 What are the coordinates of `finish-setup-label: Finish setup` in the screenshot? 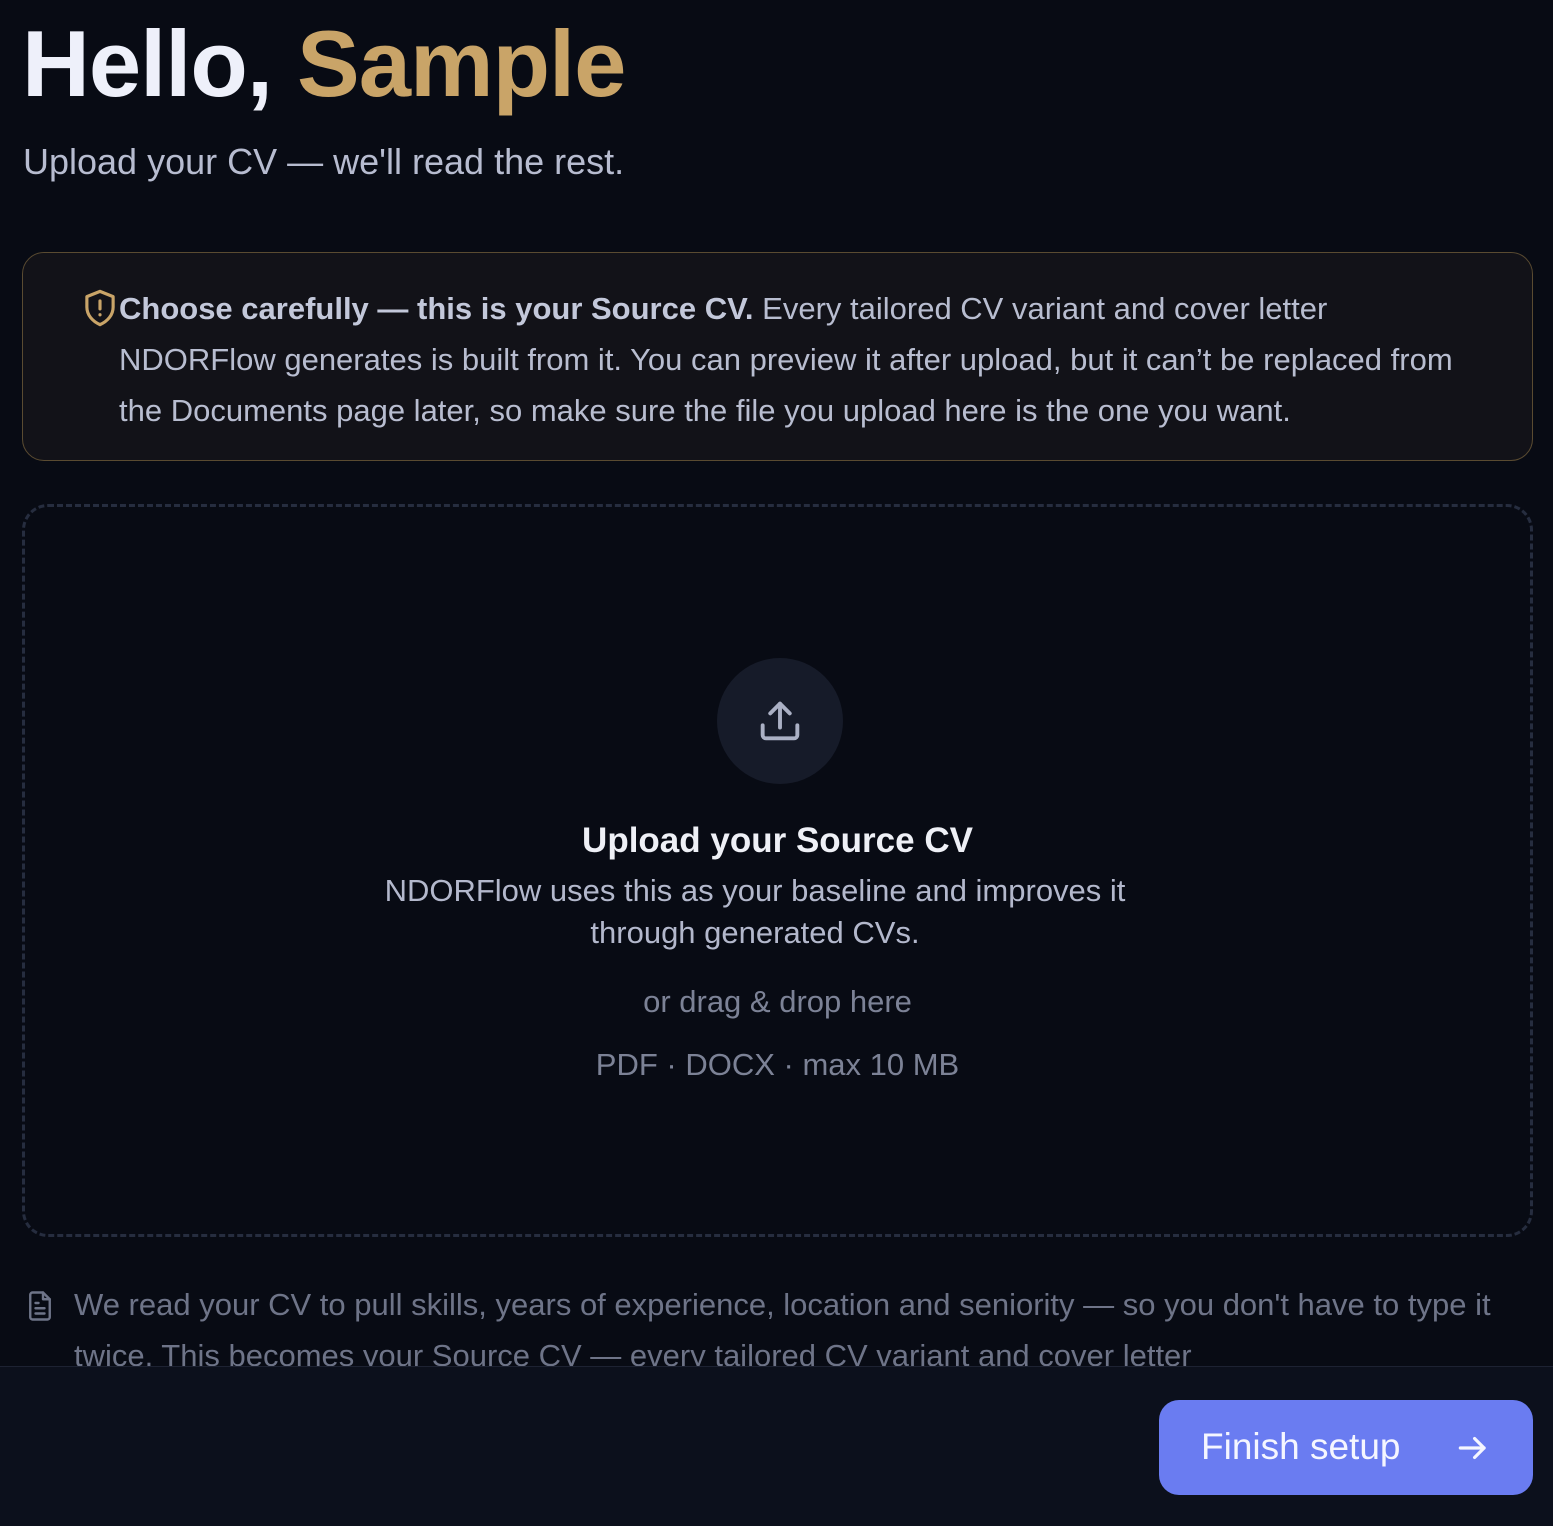 It's located at (1301, 1446).